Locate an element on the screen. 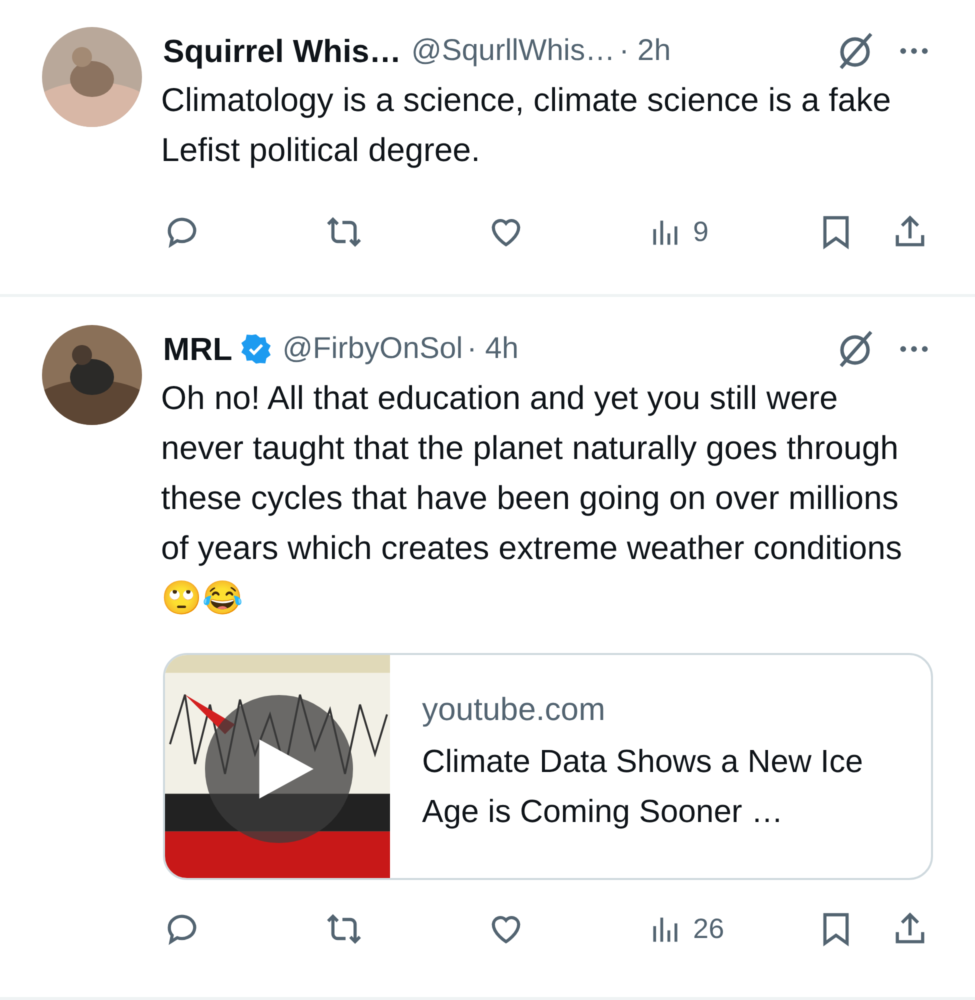  user-handle: @FirbyOnSol is located at coordinates (372, 349).